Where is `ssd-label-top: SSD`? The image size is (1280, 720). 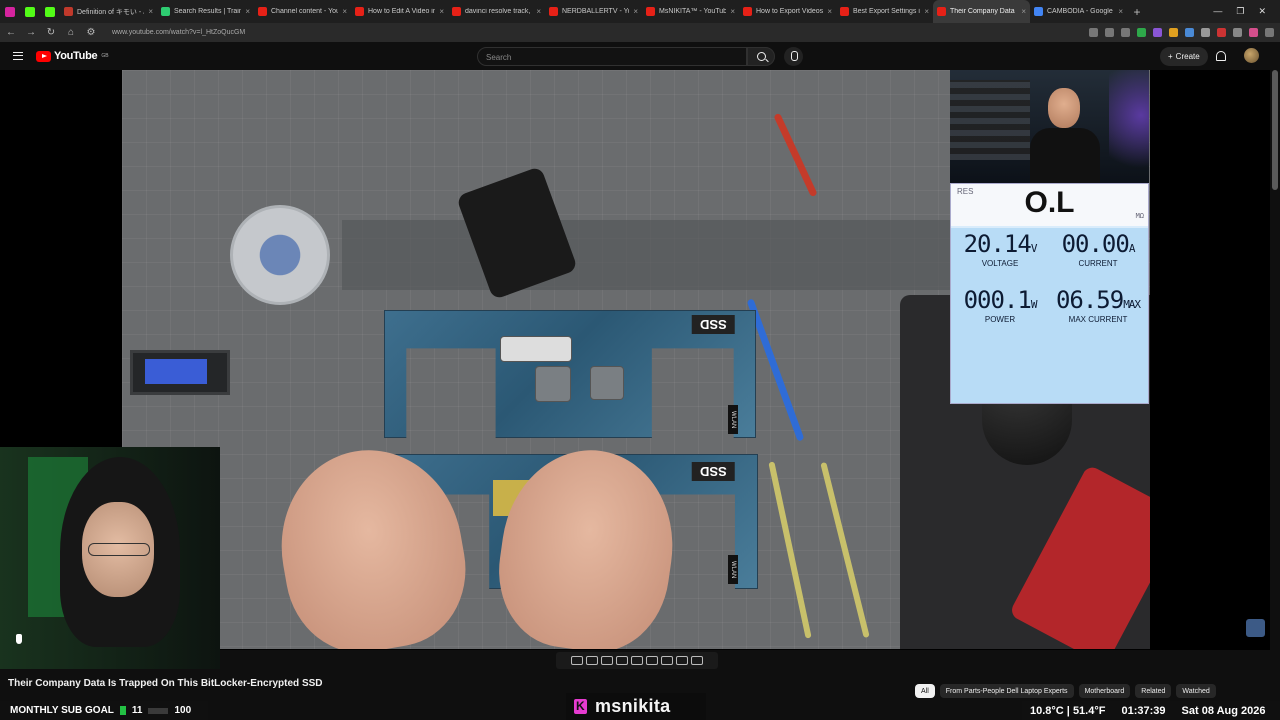 ssd-label-top: SSD is located at coordinates (713, 324).